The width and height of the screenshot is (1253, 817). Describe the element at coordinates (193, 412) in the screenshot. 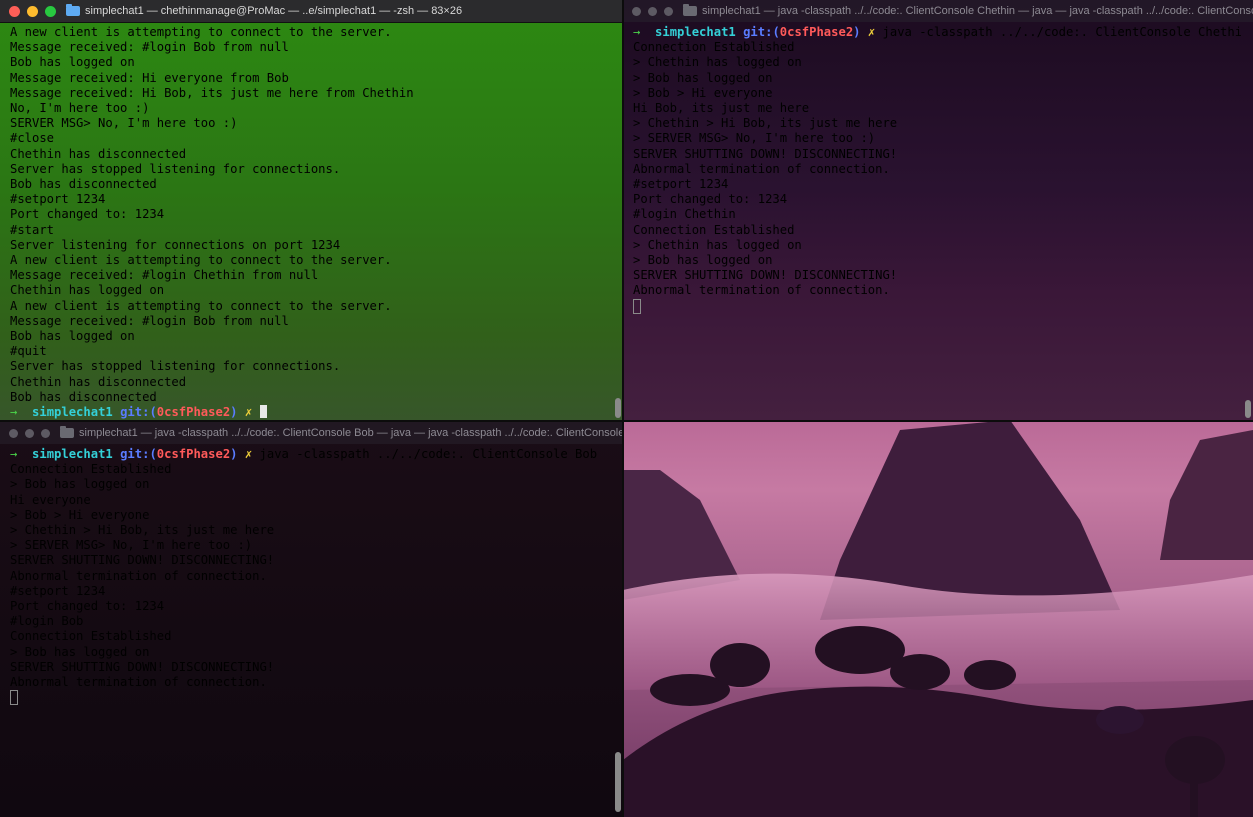

I see `prompt-branch: 0csfPhase2` at that location.